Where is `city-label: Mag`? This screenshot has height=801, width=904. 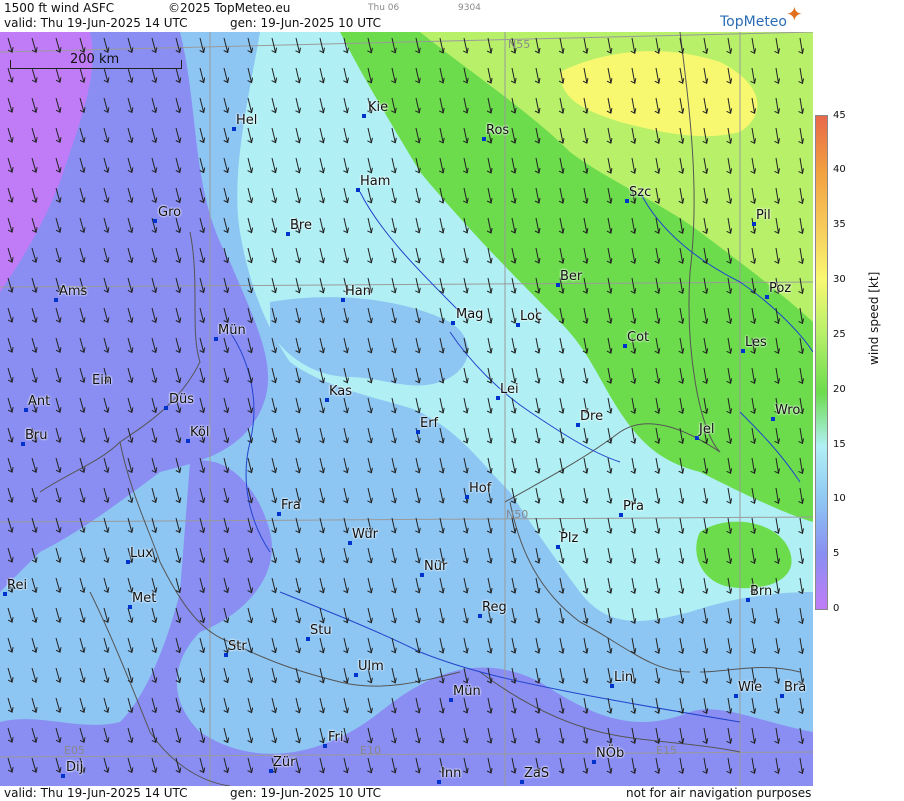 city-label: Mag is located at coordinates (470, 314).